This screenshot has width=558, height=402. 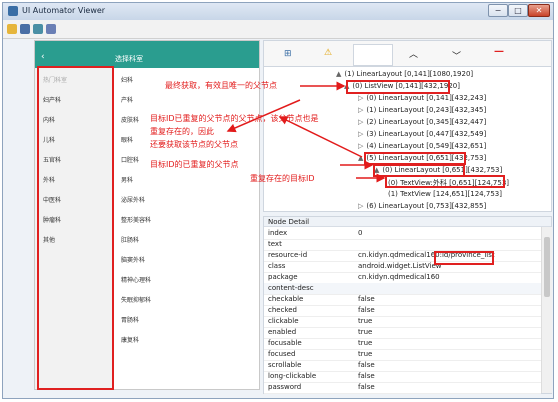 What do you see at coordinates (127, 139) in the screenshot?
I see `department-item: 眼科` at bounding box center [127, 139].